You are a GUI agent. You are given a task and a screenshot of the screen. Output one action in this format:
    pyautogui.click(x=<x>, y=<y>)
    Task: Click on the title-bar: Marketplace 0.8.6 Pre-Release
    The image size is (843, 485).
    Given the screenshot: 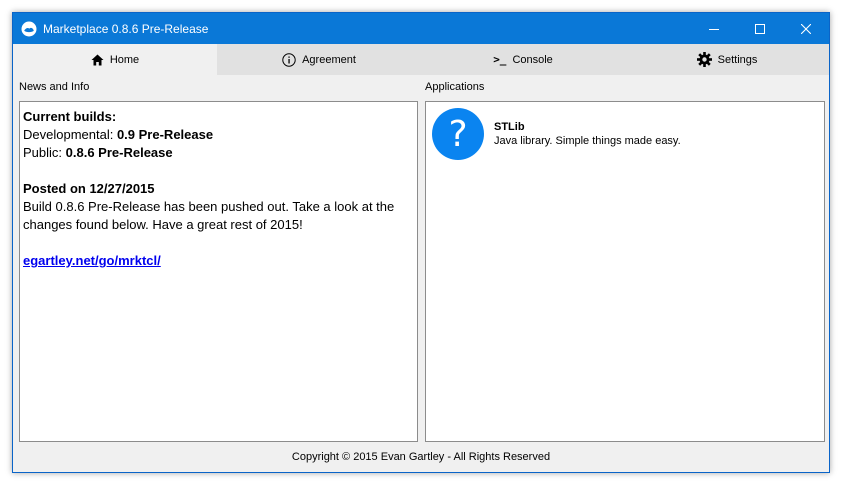 What is the action you would take?
    pyautogui.click(x=421, y=28)
    